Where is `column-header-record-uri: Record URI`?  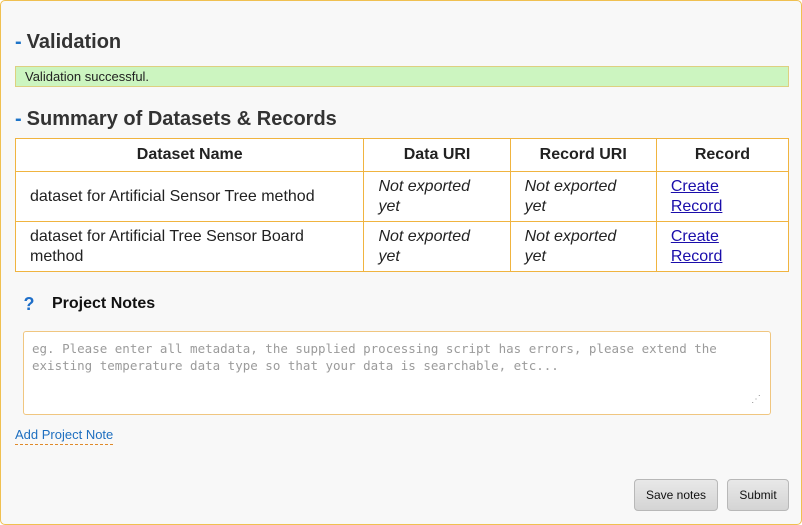 column-header-record-uri: Record URI is located at coordinates (583, 155).